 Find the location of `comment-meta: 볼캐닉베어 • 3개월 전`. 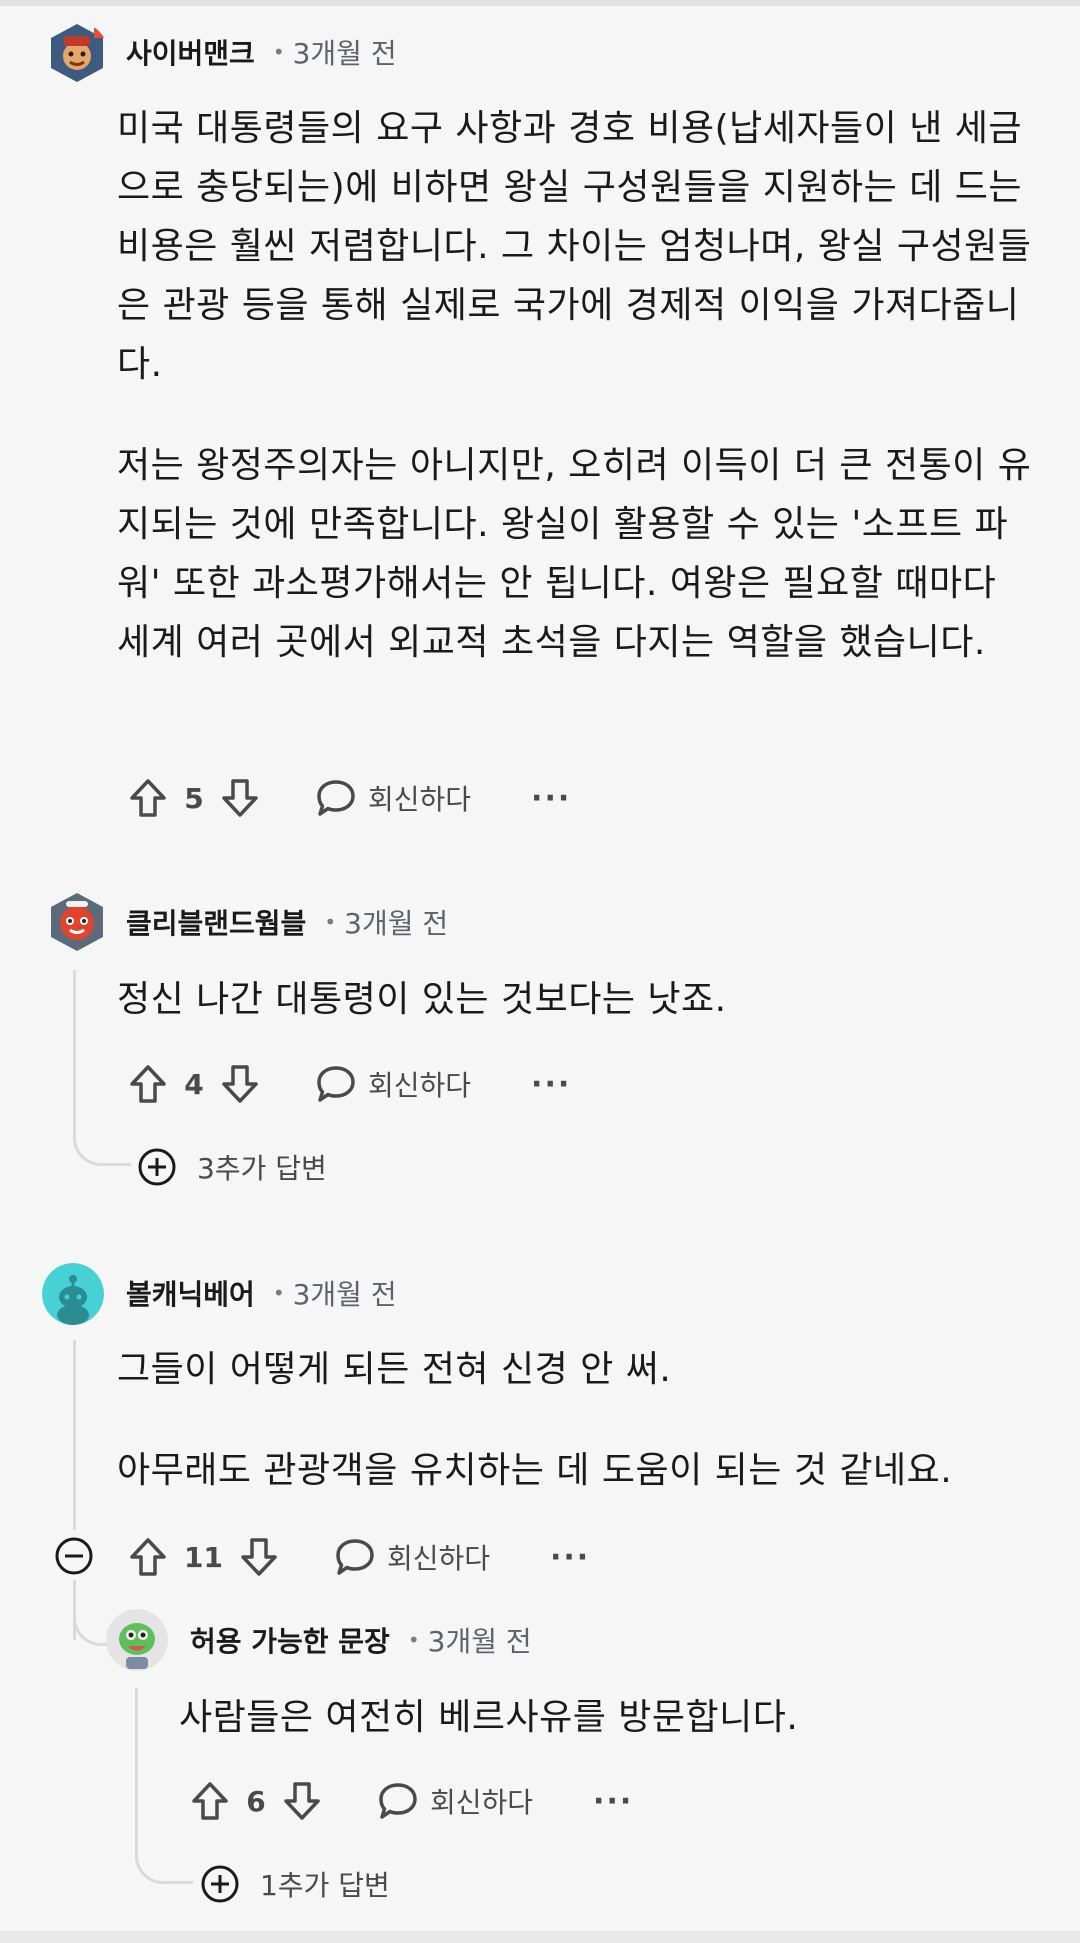

comment-meta: 볼캐닉베어 • 3개월 전 is located at coordinates (261, 1293).